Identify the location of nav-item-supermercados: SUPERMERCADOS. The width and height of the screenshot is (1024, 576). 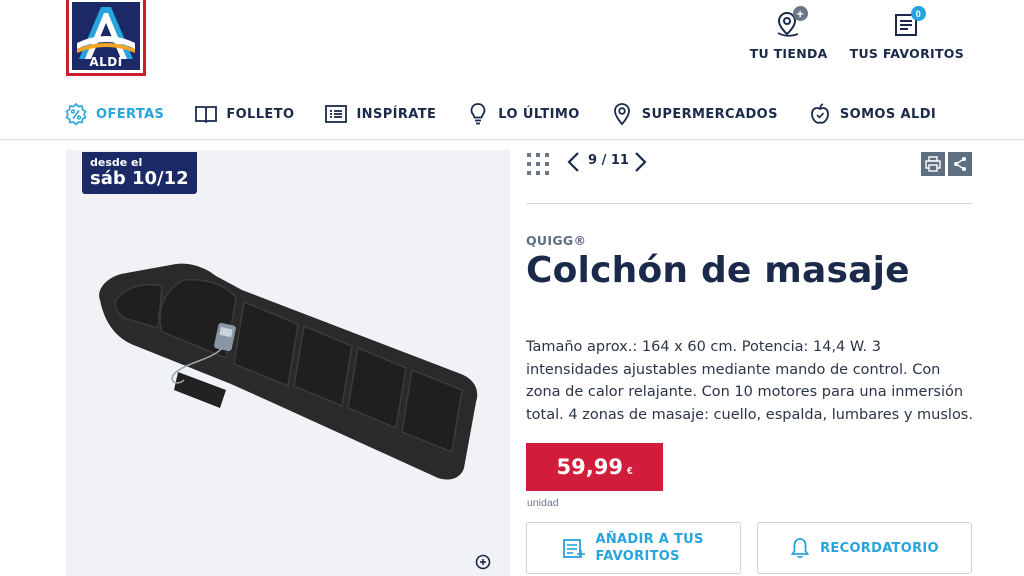
(694, 114).